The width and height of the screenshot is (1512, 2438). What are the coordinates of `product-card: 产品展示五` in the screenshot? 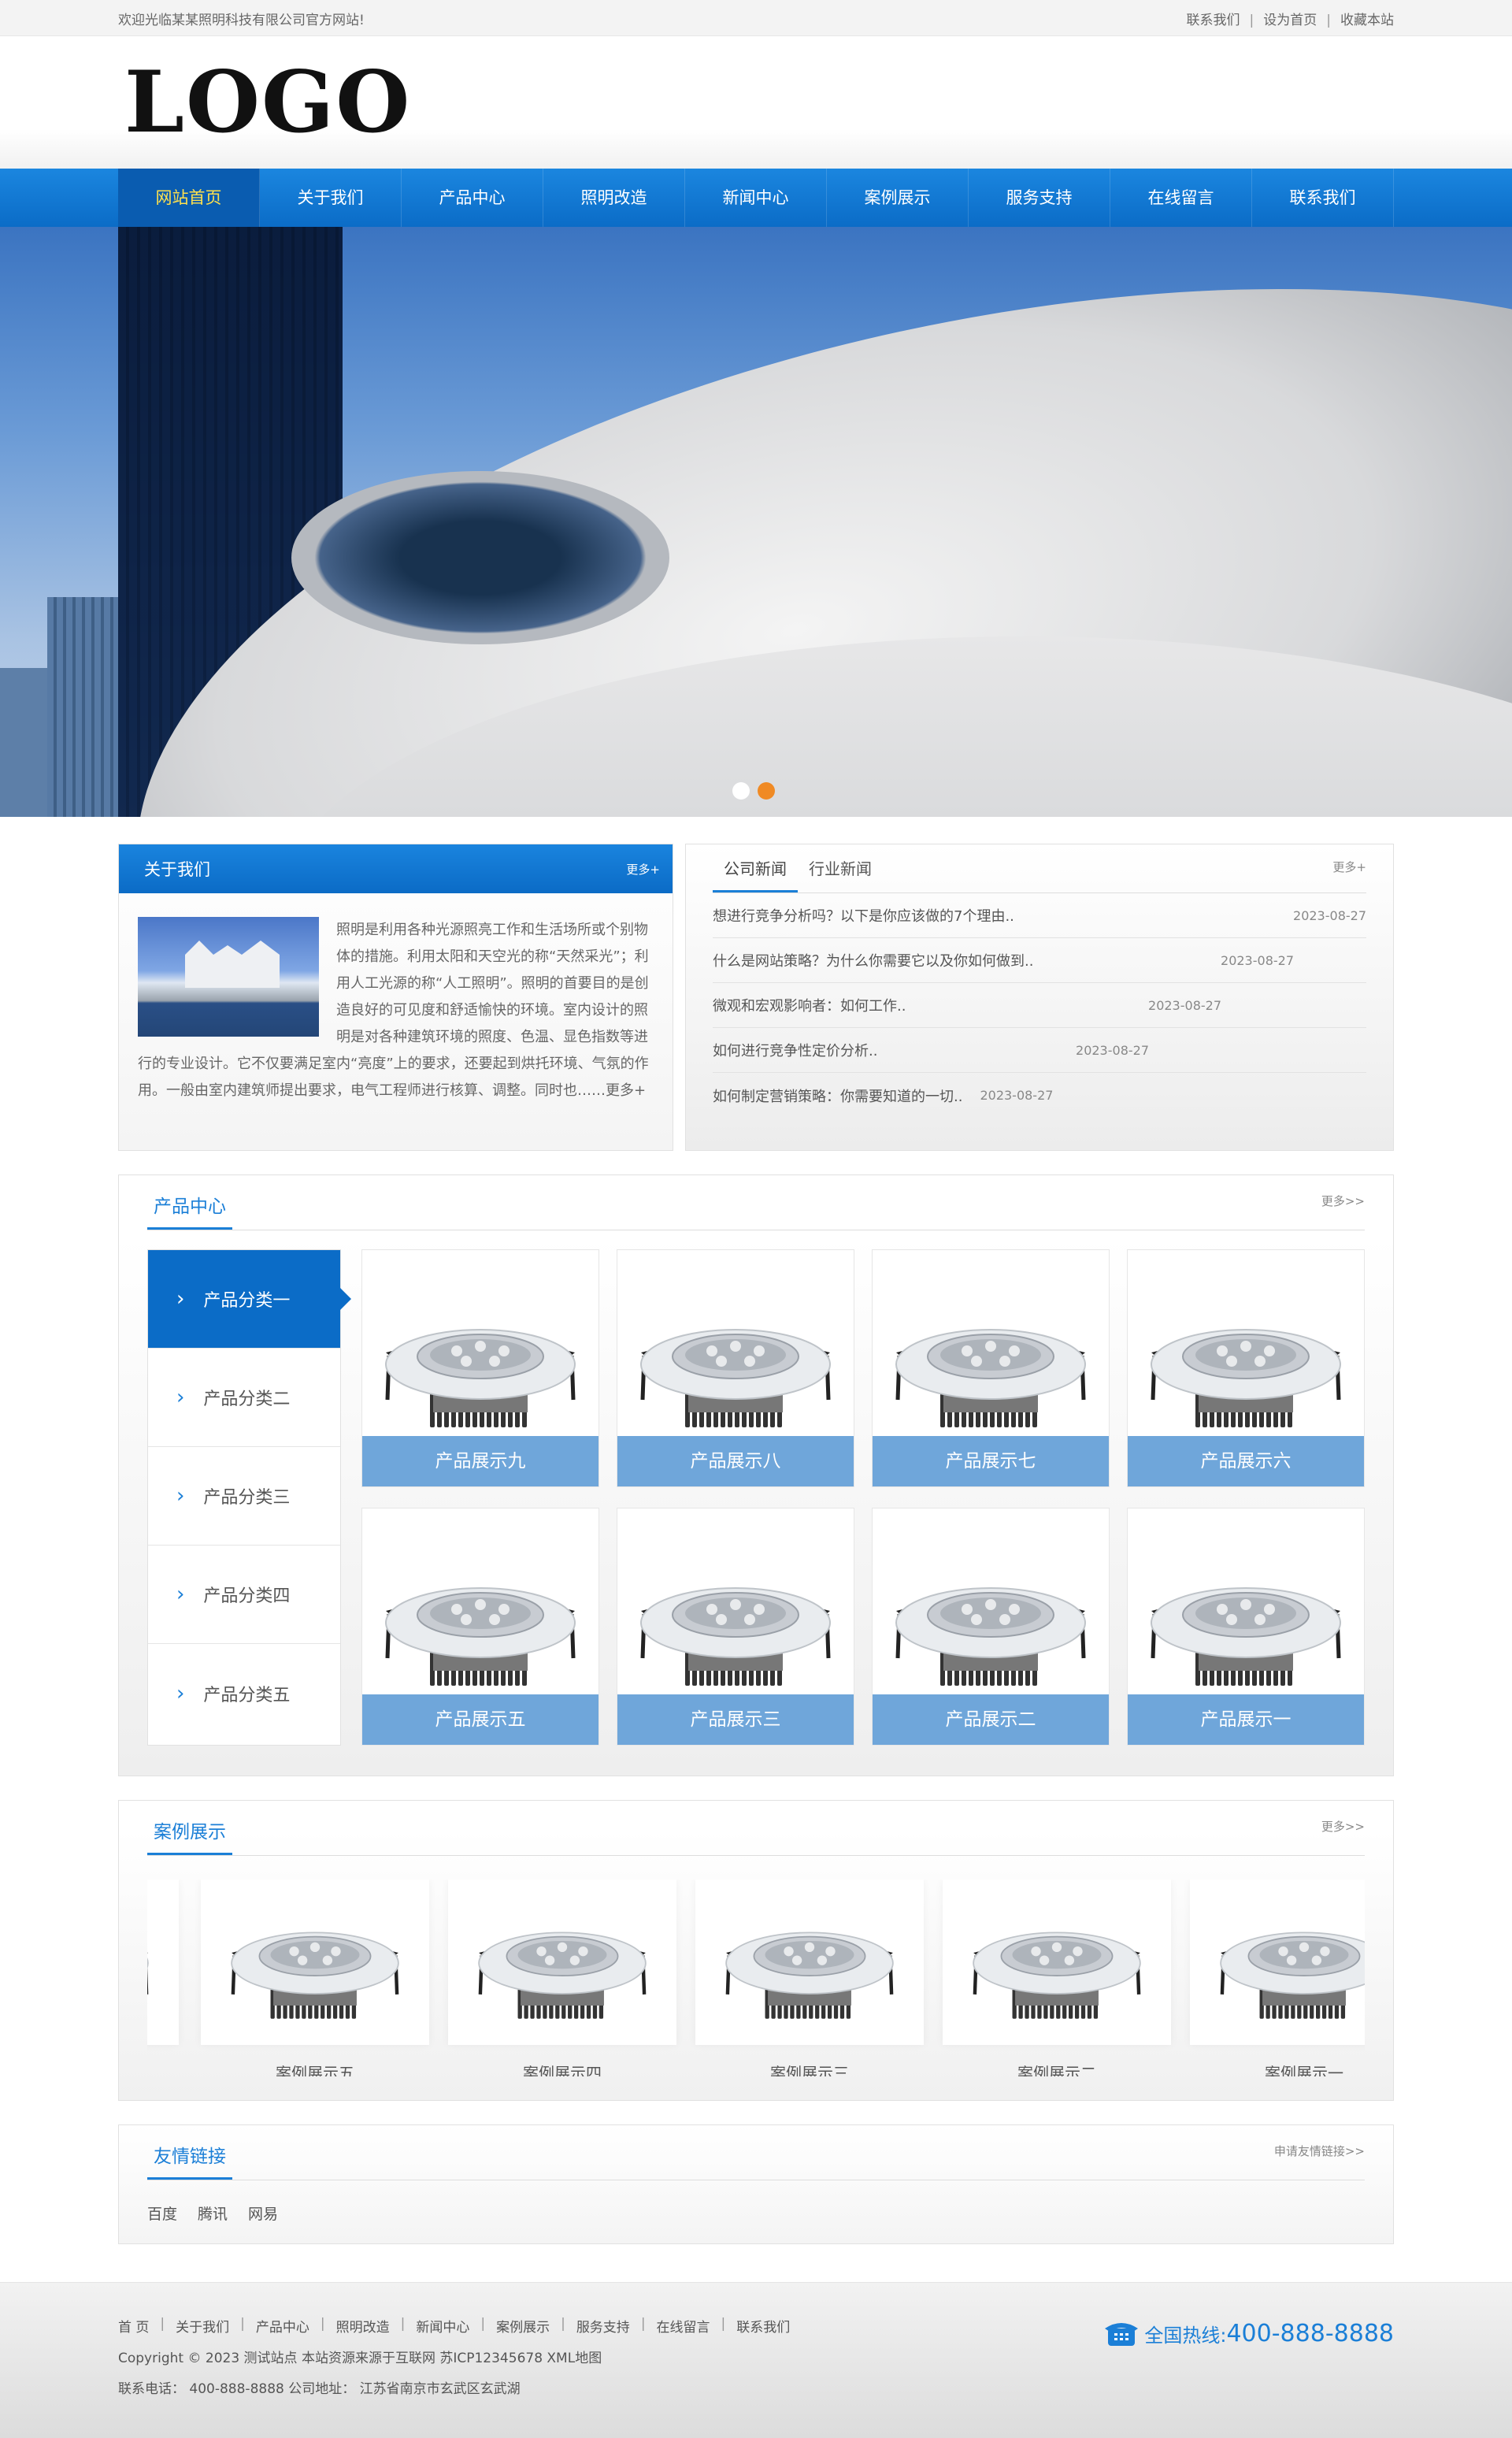 It's located at (480, 1627).